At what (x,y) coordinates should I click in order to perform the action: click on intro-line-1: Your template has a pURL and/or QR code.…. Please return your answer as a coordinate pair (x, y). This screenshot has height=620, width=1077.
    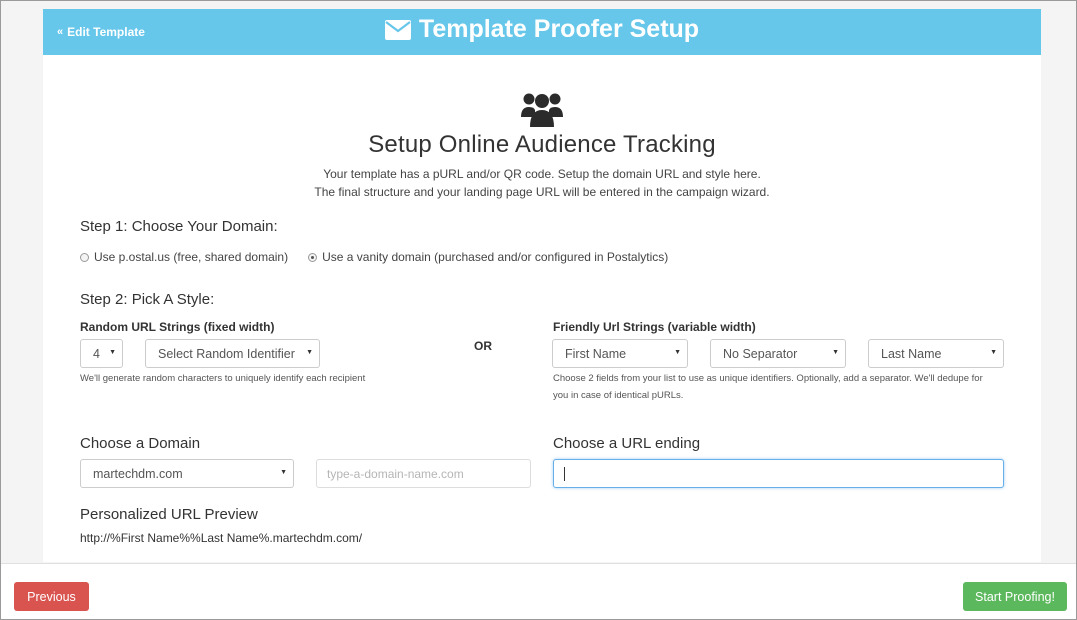
    Looking at the image, I should click on (542, 174).